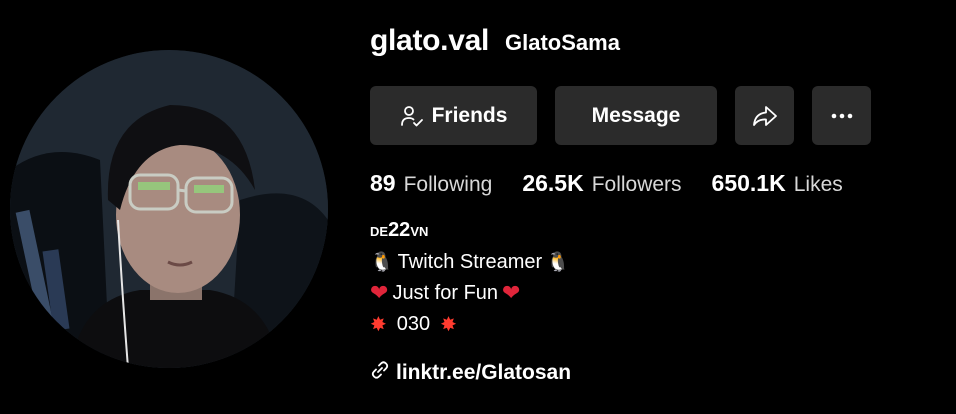 The width and height of the screenshot is (956, 414). What do you see at coordinates (445, 293) in the screenshot?
I see `bio-fun-text: Just for Fun` at bounding box center [445, 293].